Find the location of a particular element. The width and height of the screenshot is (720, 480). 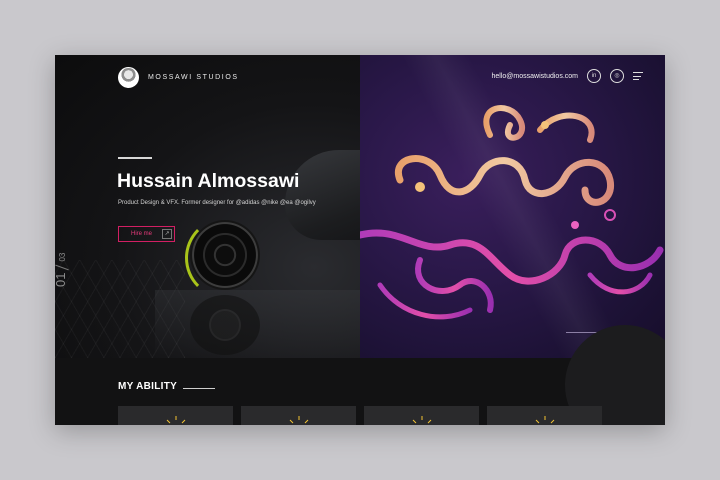

ability-cards is located at coordinates (360, 415).